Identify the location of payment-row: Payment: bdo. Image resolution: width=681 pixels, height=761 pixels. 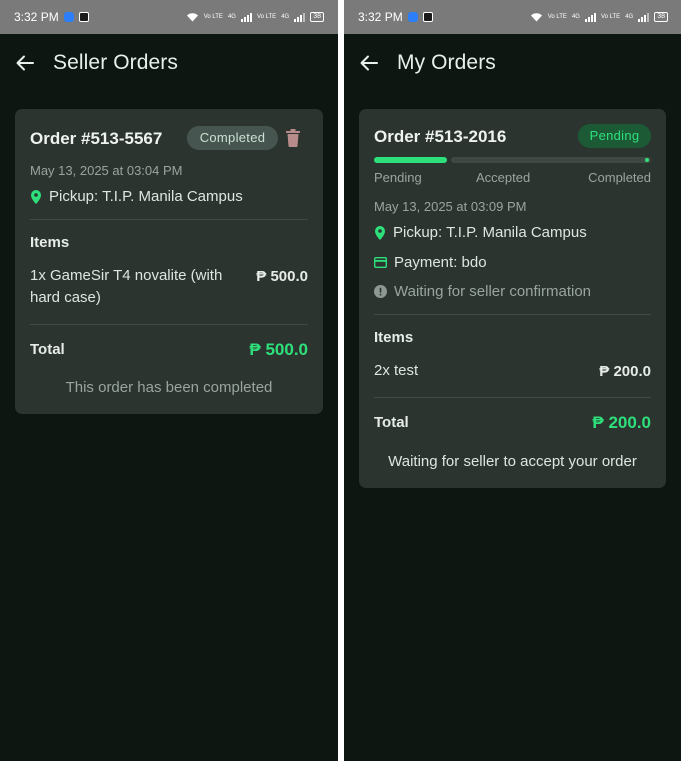
(430, 262).